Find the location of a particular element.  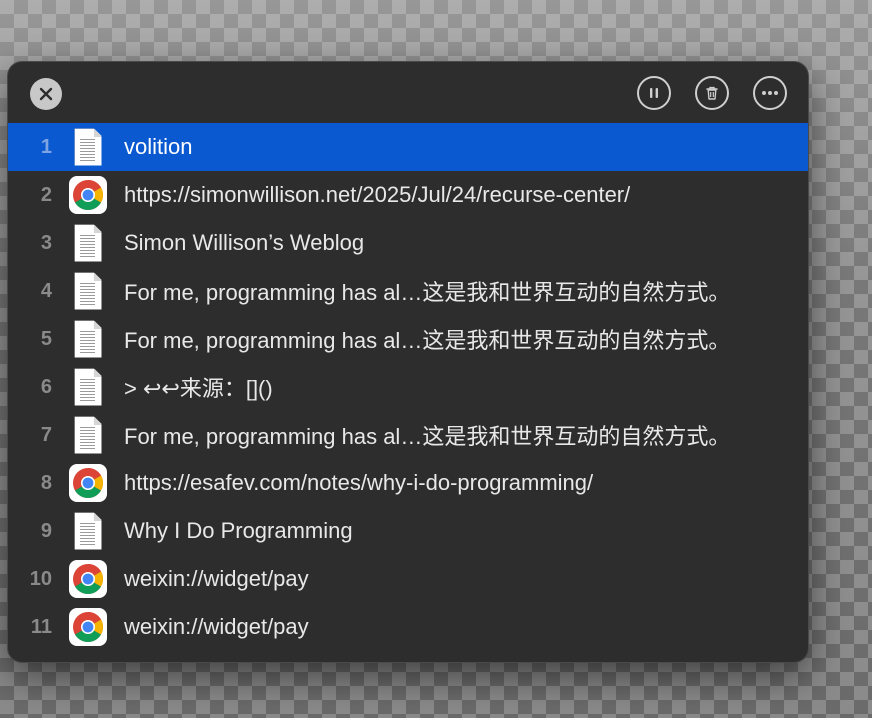

item-index: 4 is located at coordinates (46, 290).